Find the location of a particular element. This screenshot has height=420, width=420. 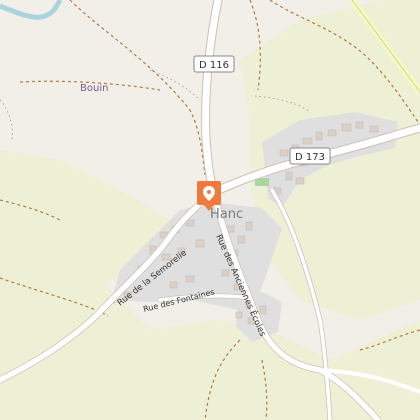

road-shield-d116: D 116 is located at coordinates (214, 64).